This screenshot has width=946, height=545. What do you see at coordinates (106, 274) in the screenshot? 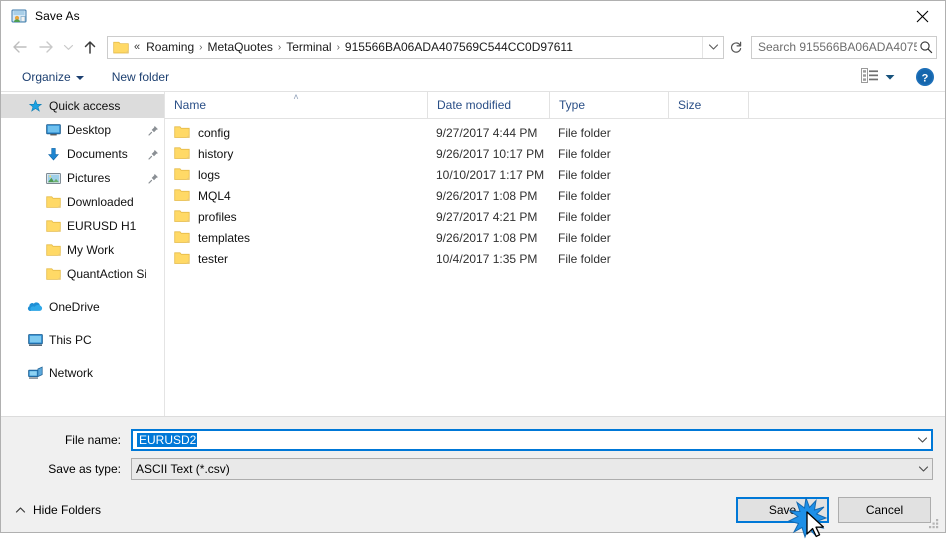
I see `sidebar-item-label: QuantAction Signal` at bounding box center [106, 274].